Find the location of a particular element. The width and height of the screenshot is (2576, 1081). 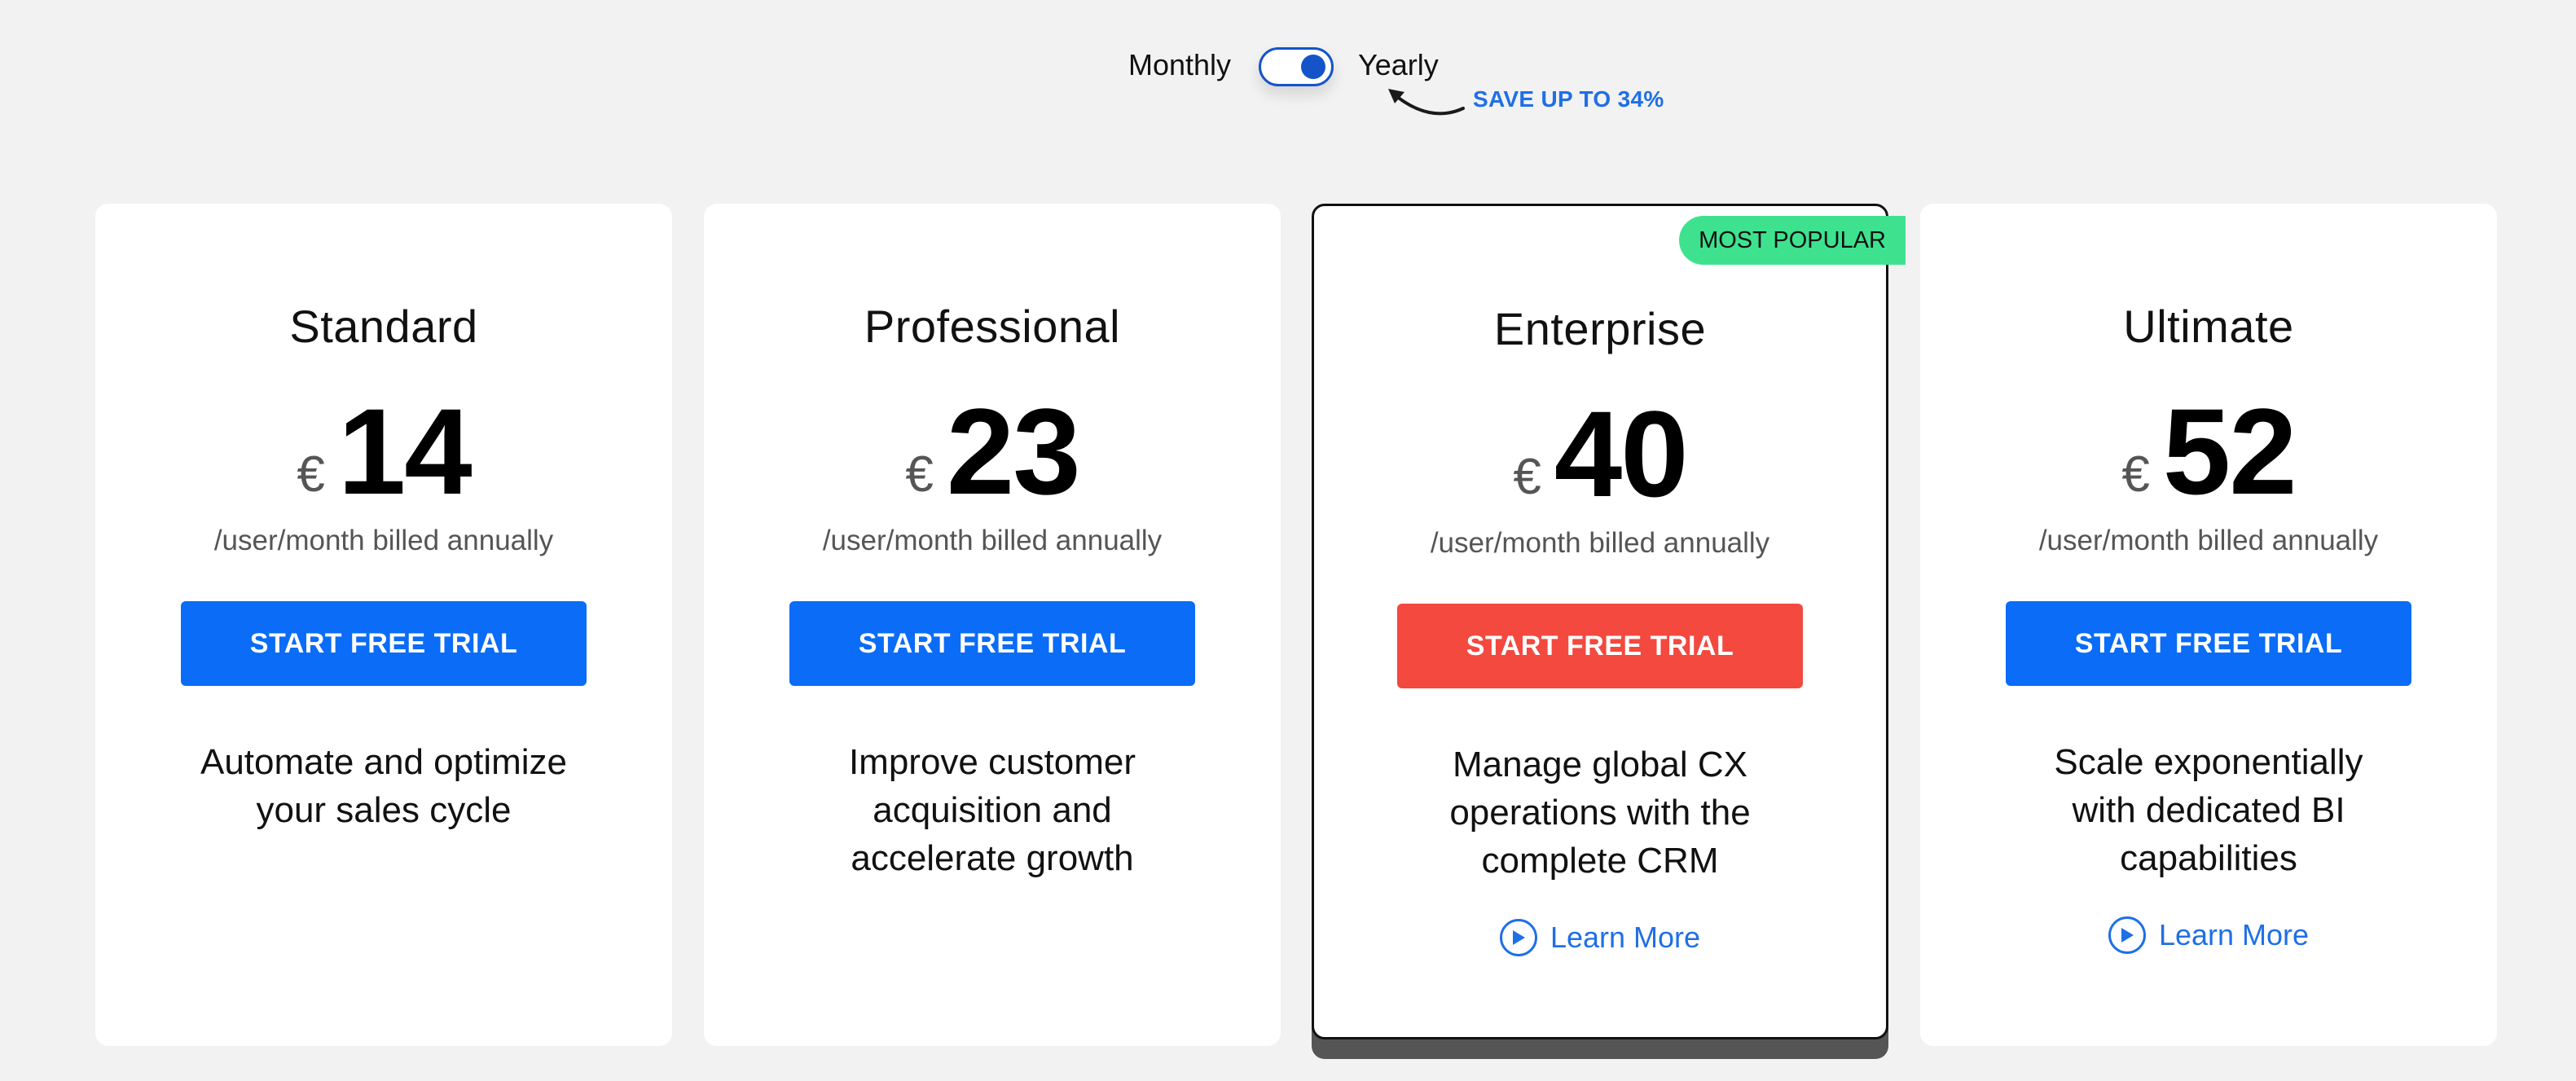

price-amount: 52 is located at coordinates (2229, 451).